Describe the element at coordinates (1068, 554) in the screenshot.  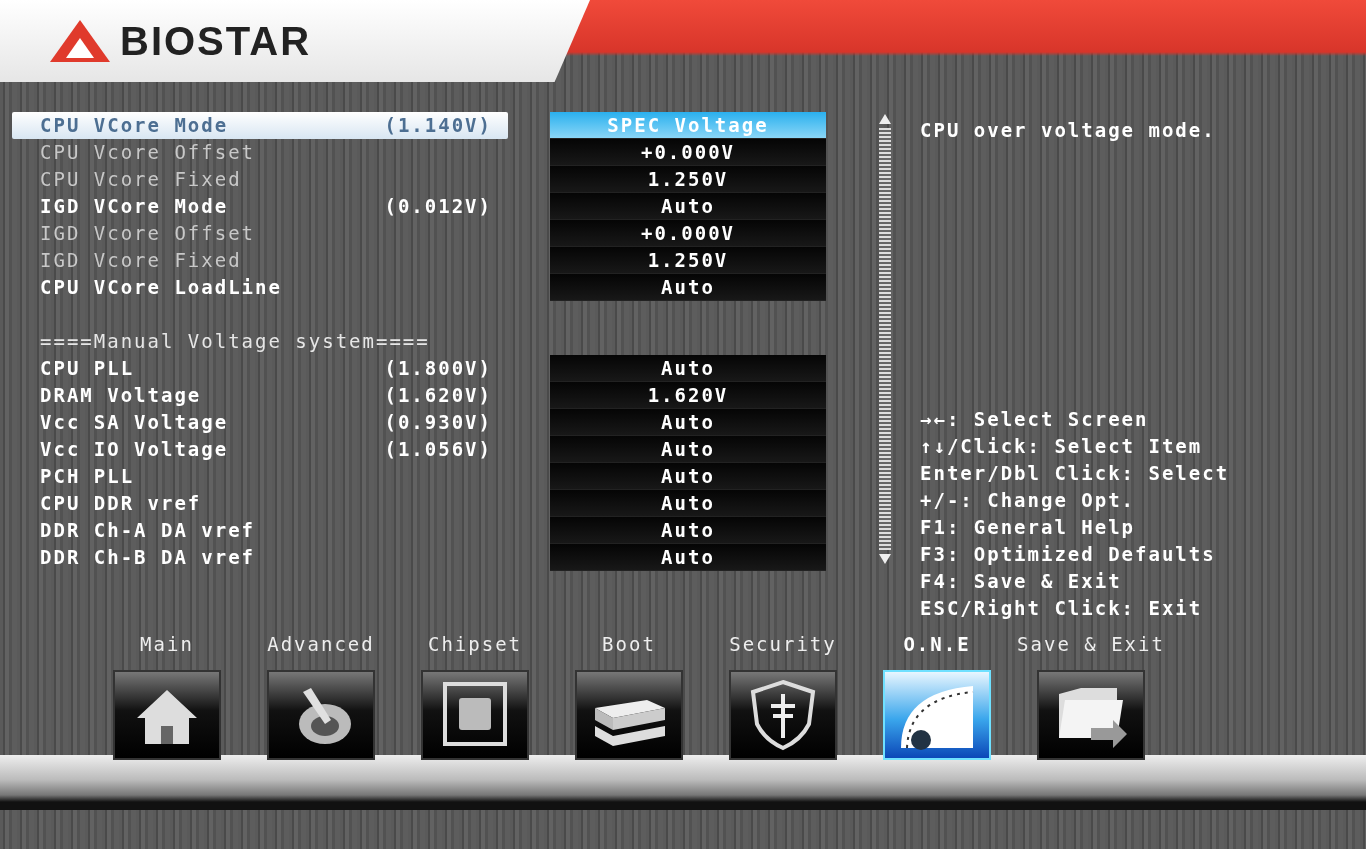
I see `key-hint: F3: Optimized Defaults` at that location.